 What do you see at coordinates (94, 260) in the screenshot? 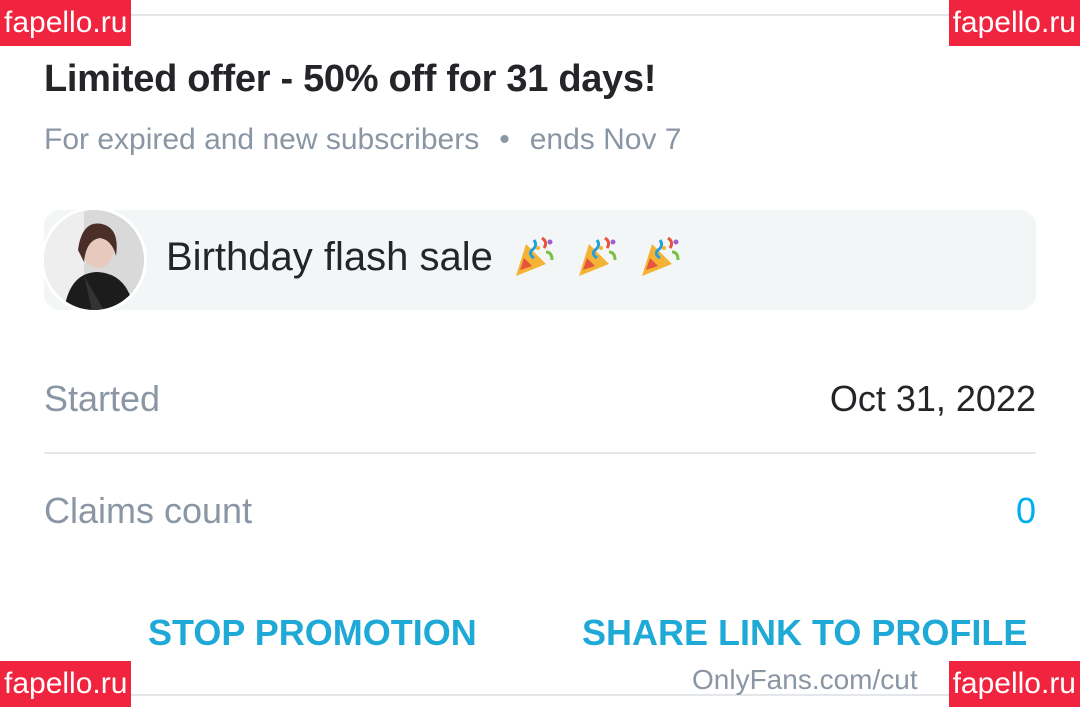
I see `avatar` at bounding box center [94, 260].